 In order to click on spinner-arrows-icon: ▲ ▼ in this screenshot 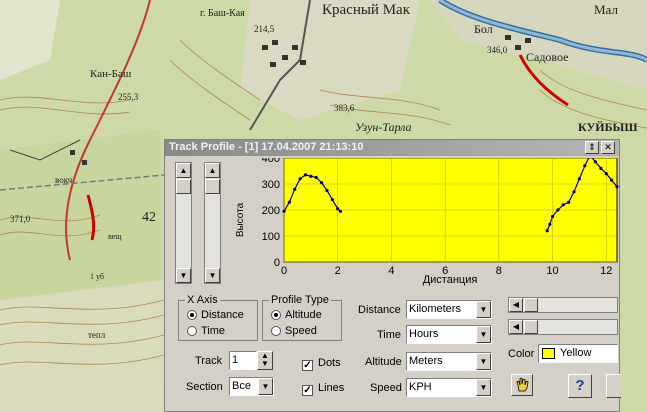, I will do `click(265, 359)`.